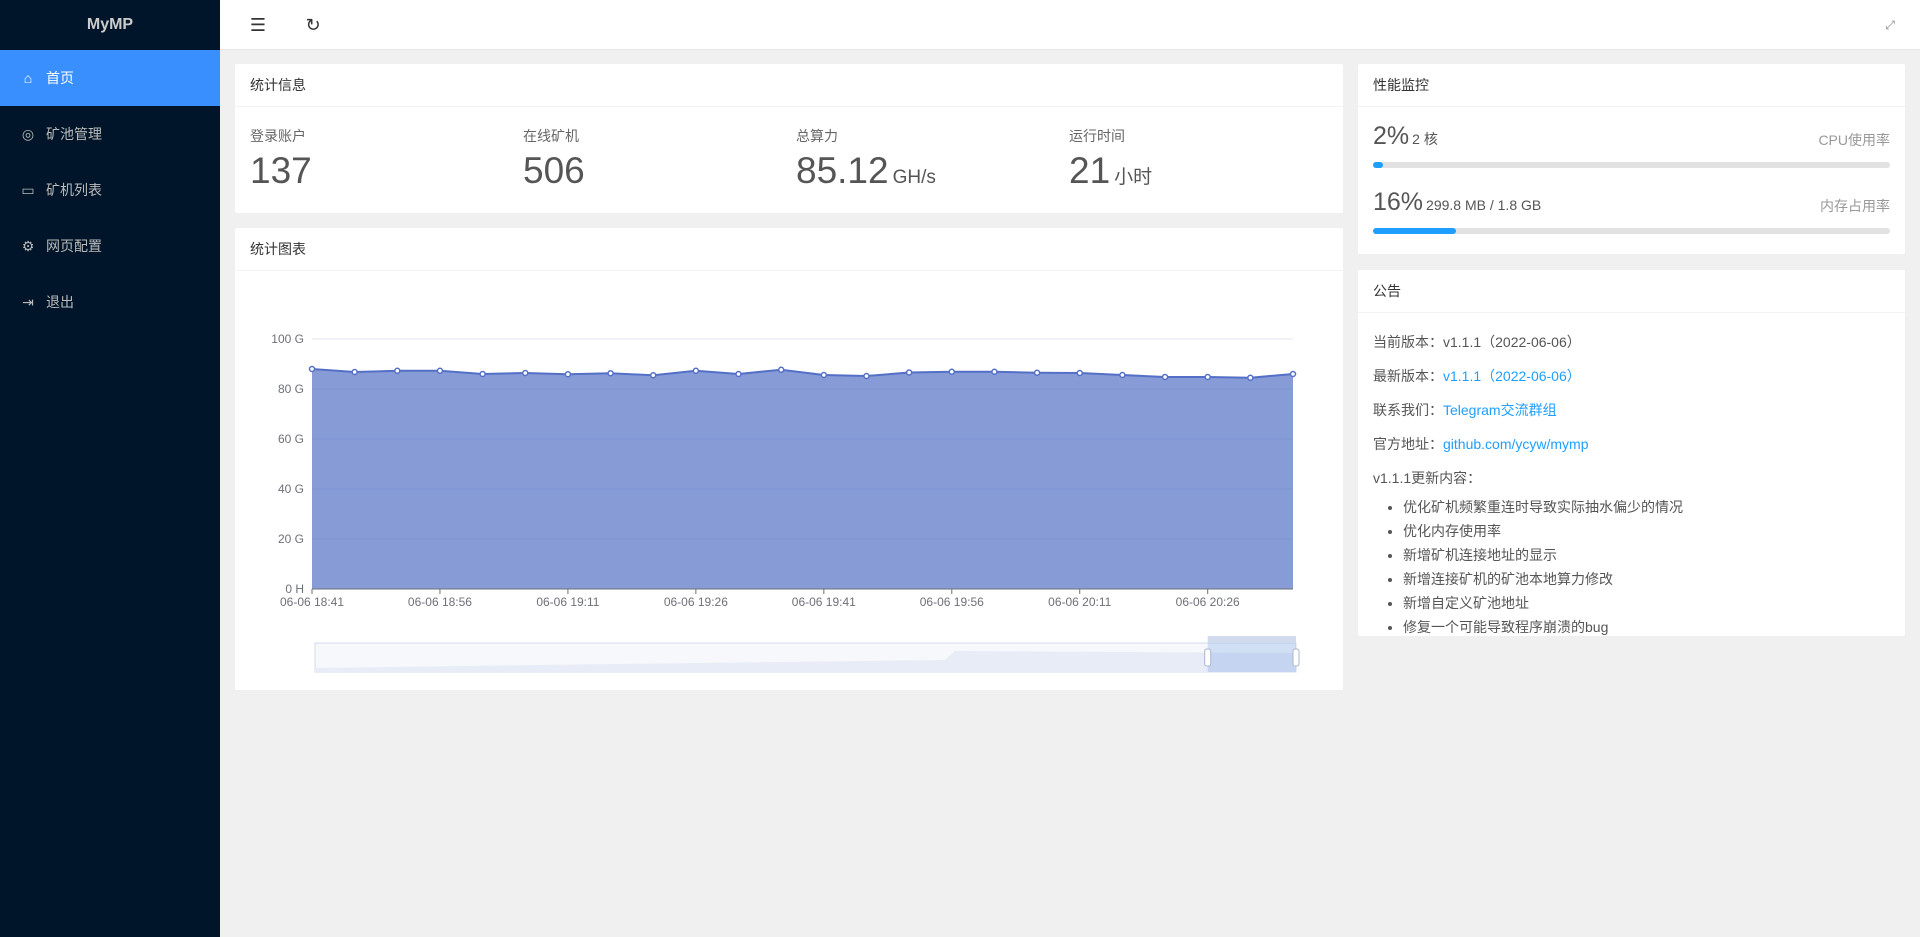 The width and height of the screenshot is (1920, 937). What do you see at coordinates (1251, 657) in the screenshot?
I see `datazoom-window` at bounding box center [1251, 657].